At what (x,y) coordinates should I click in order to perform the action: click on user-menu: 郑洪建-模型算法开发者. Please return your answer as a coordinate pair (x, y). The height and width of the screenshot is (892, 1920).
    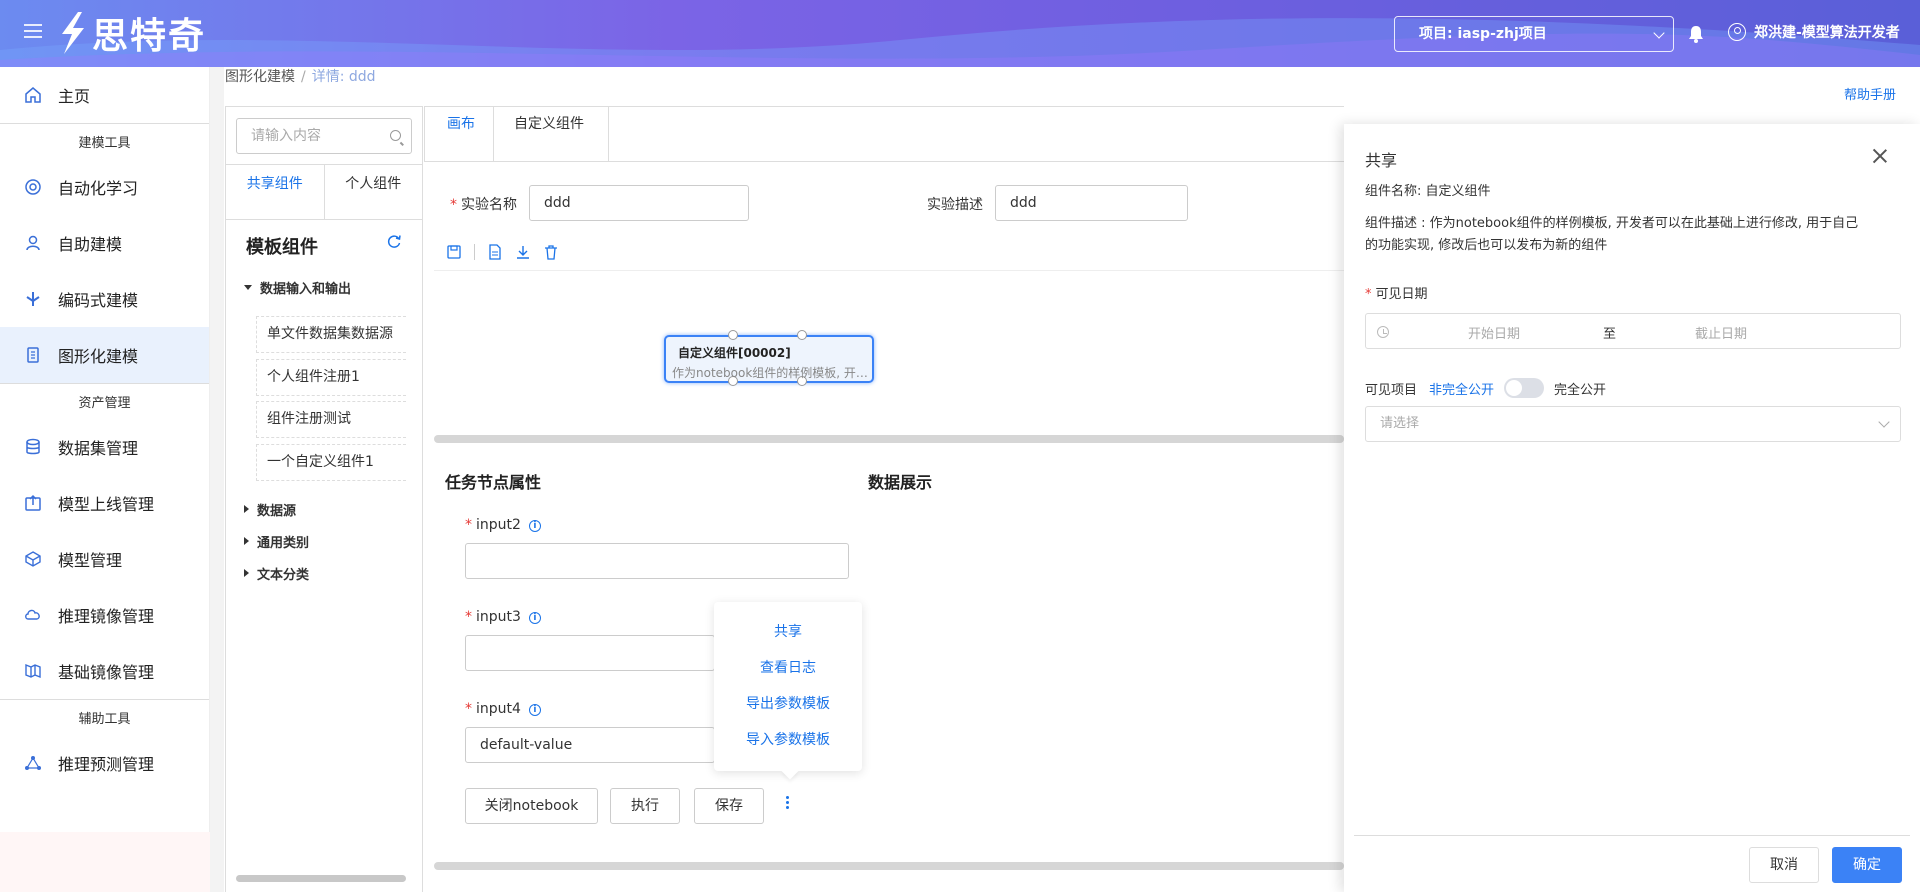
    Looking at the image, I should click on (1814, 32).